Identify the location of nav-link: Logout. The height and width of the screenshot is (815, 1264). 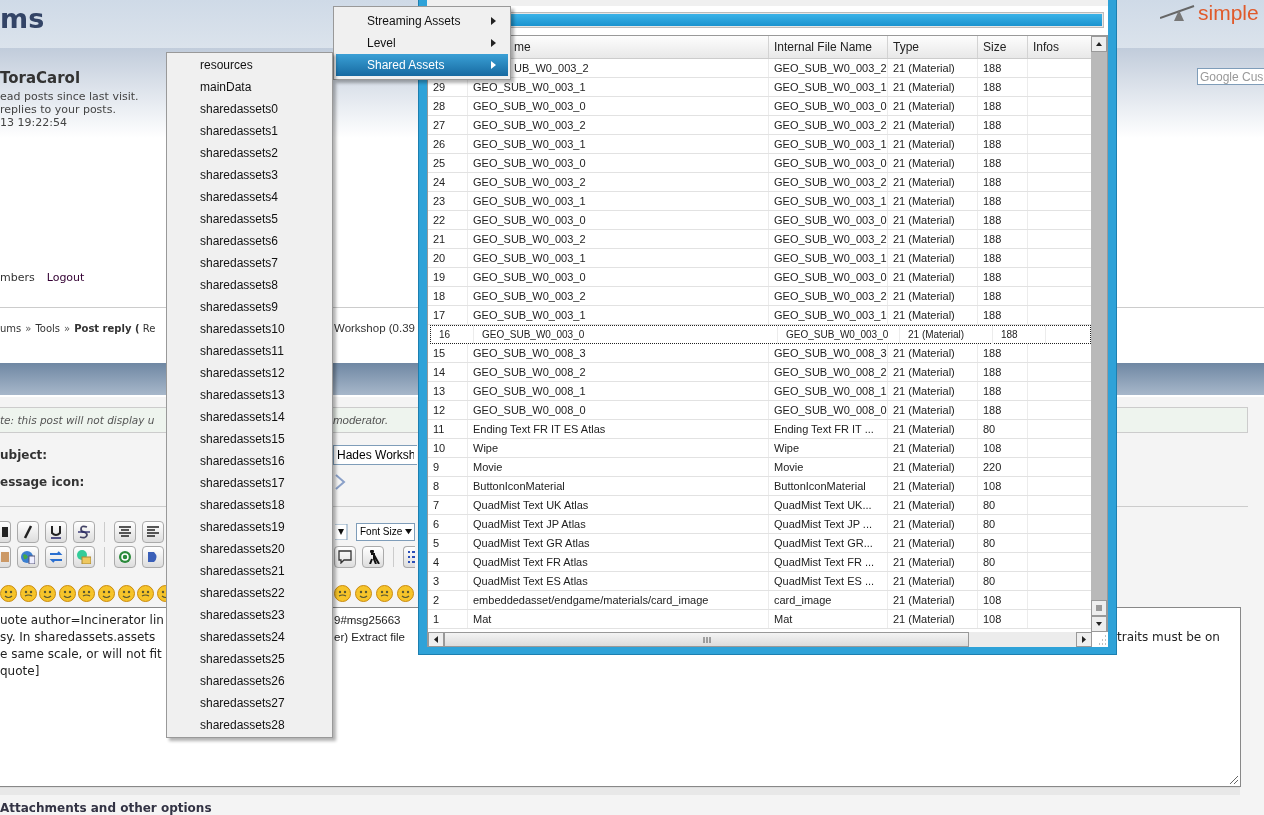
(65, 277).